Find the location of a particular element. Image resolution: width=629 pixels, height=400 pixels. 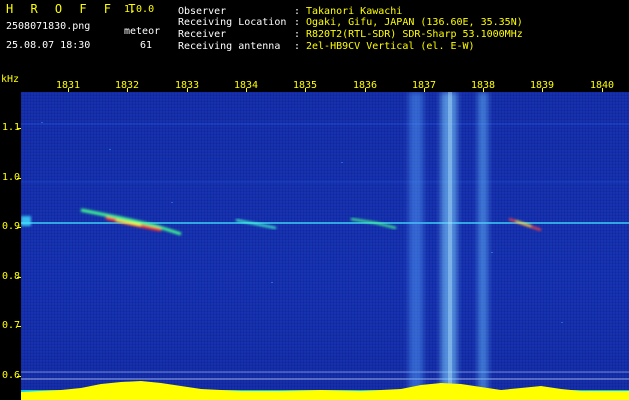

info-label-location: Receiving Location is located at coordinates (232, 22).